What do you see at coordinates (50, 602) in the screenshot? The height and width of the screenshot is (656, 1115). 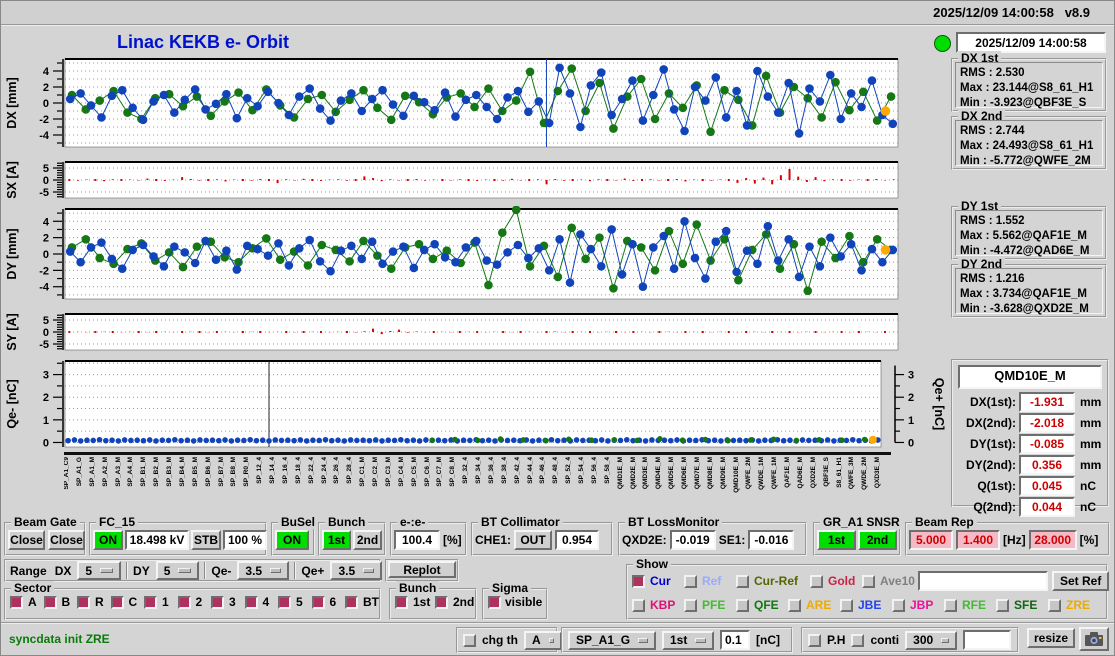 I see `sector-checkbox-b` at bounding box center [50, 602].